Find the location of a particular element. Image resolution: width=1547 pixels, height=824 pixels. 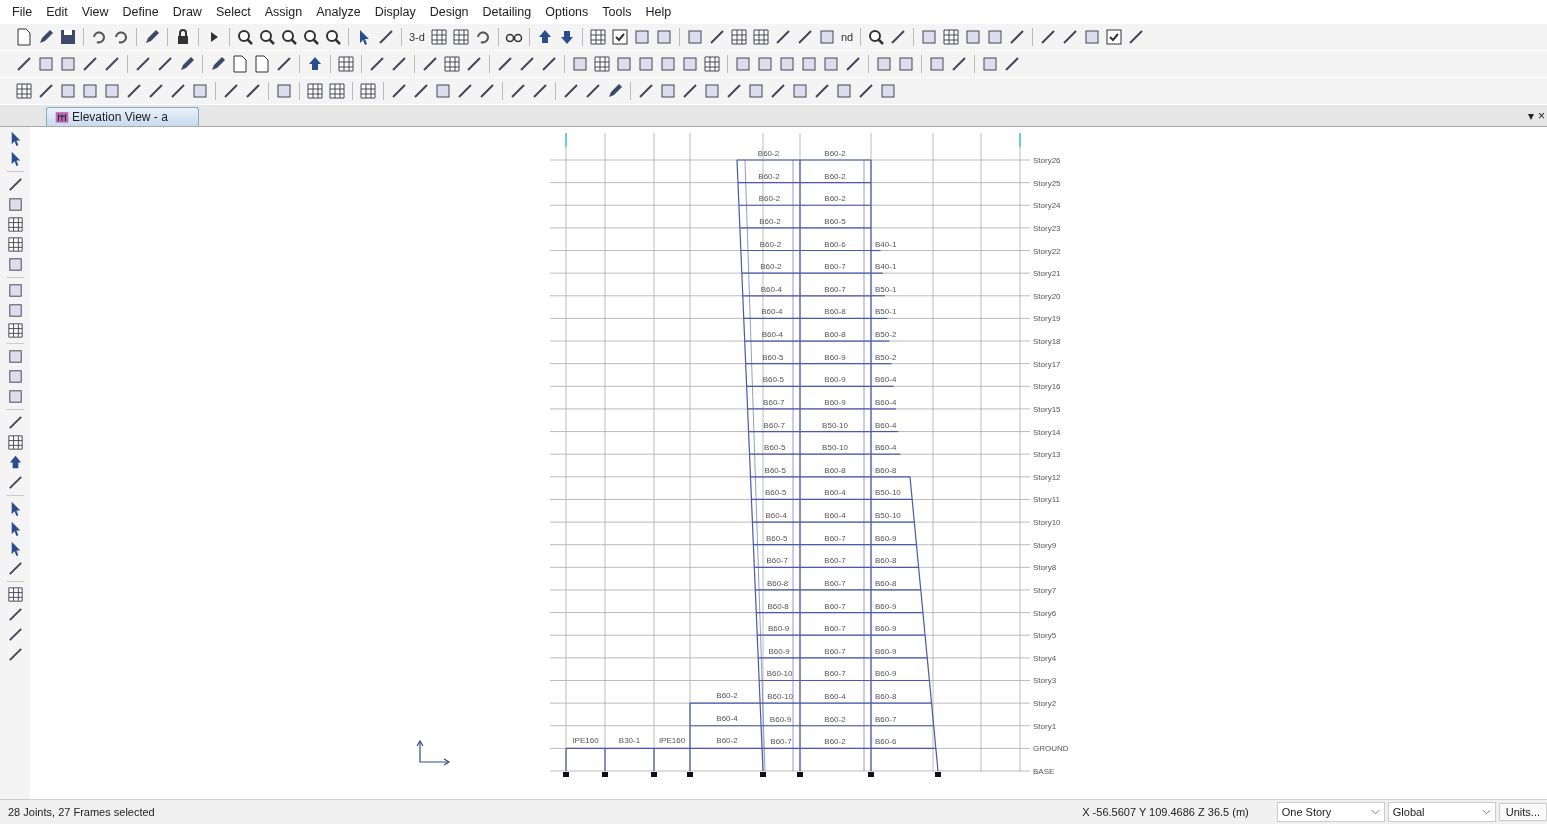

window-control: ▾ is located at coordinates (1531, 115).